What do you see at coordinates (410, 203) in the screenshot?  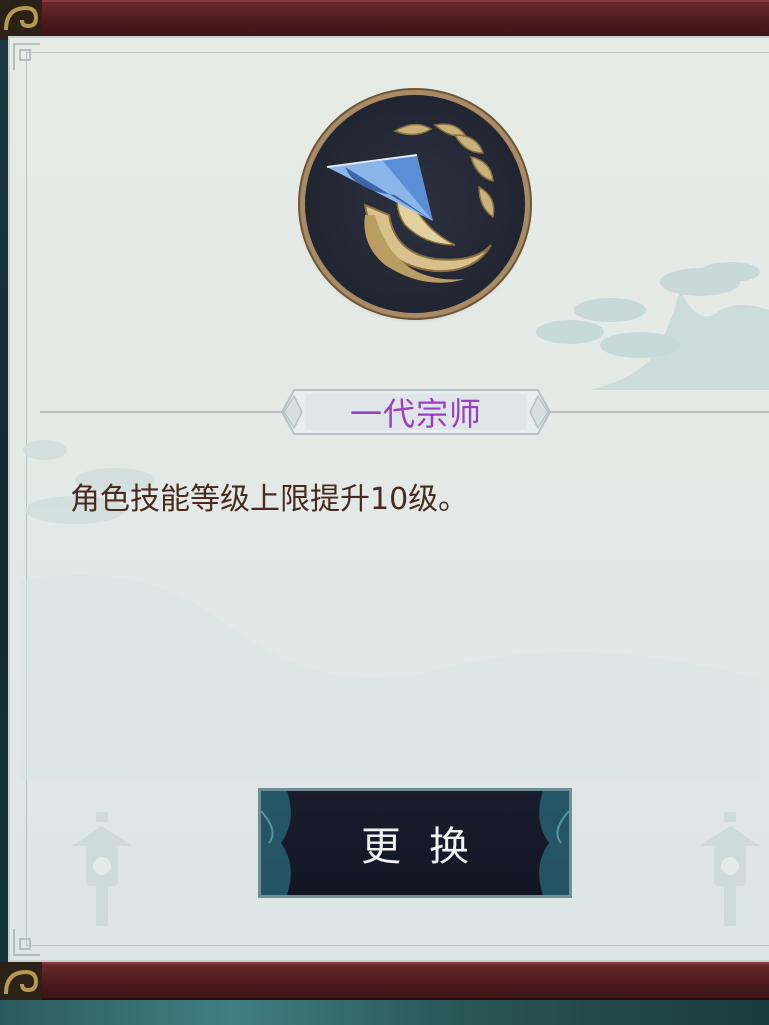 I see `straw-hat-wreath-icon` at bounding box center [410, 203].